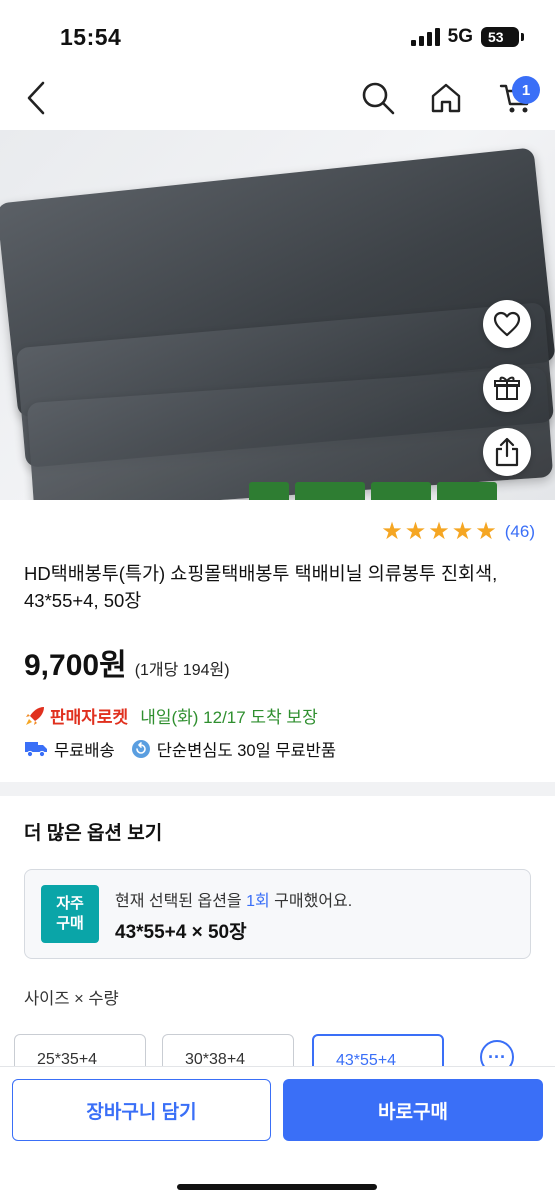  Describe the element at coordinates (400, 489) in the screenshot. I see `product-brand-print` at that location.